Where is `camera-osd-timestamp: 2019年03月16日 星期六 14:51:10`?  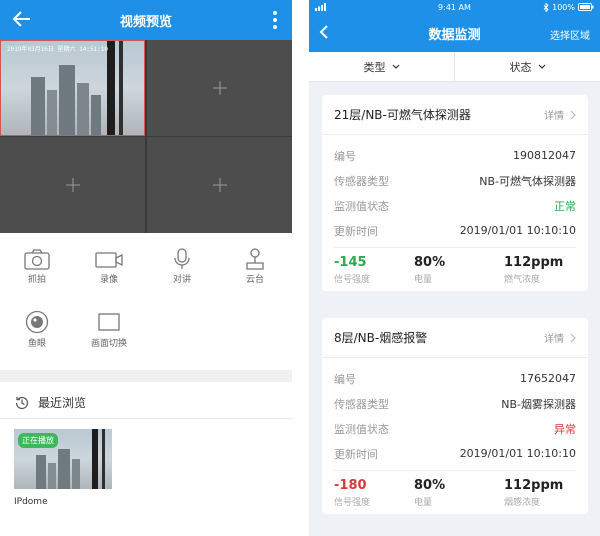
camera-osd-timestamp: 2019年03月16日 星期六 14:51:10 is located at coordinates (58, 49).